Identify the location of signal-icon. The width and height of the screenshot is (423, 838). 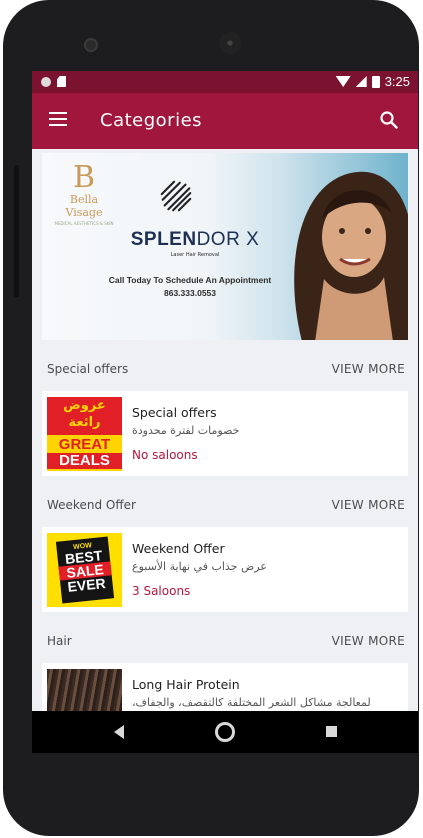
(361, 81).